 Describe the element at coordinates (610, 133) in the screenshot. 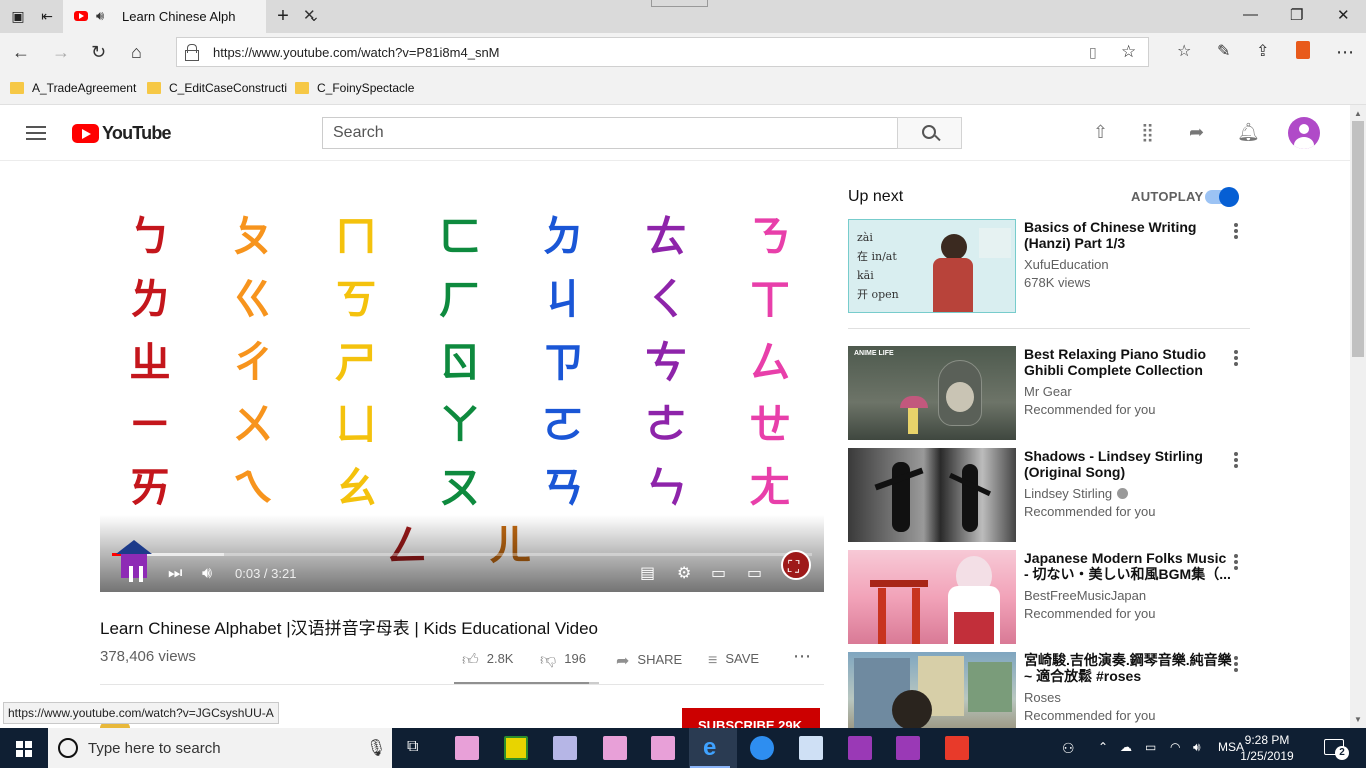

I see `search-input: Search` at that location.